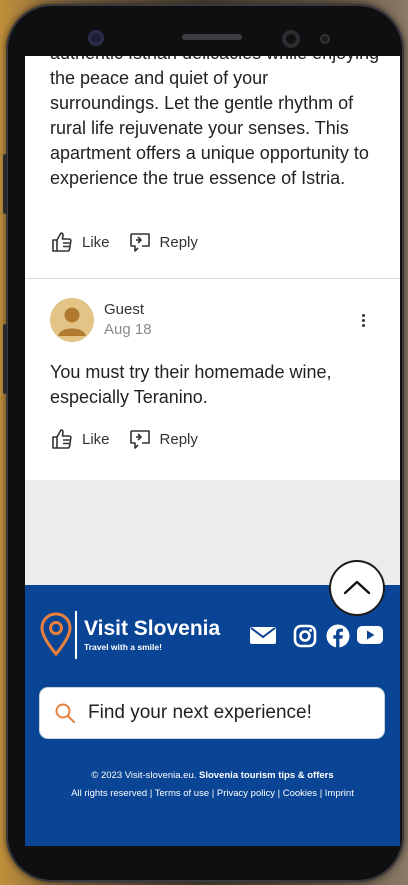 The height and width of the screenshot is (885, 408). Describe the element at coordinates (338, 636) in the screenshot. I see `facebook-icon` at that location.